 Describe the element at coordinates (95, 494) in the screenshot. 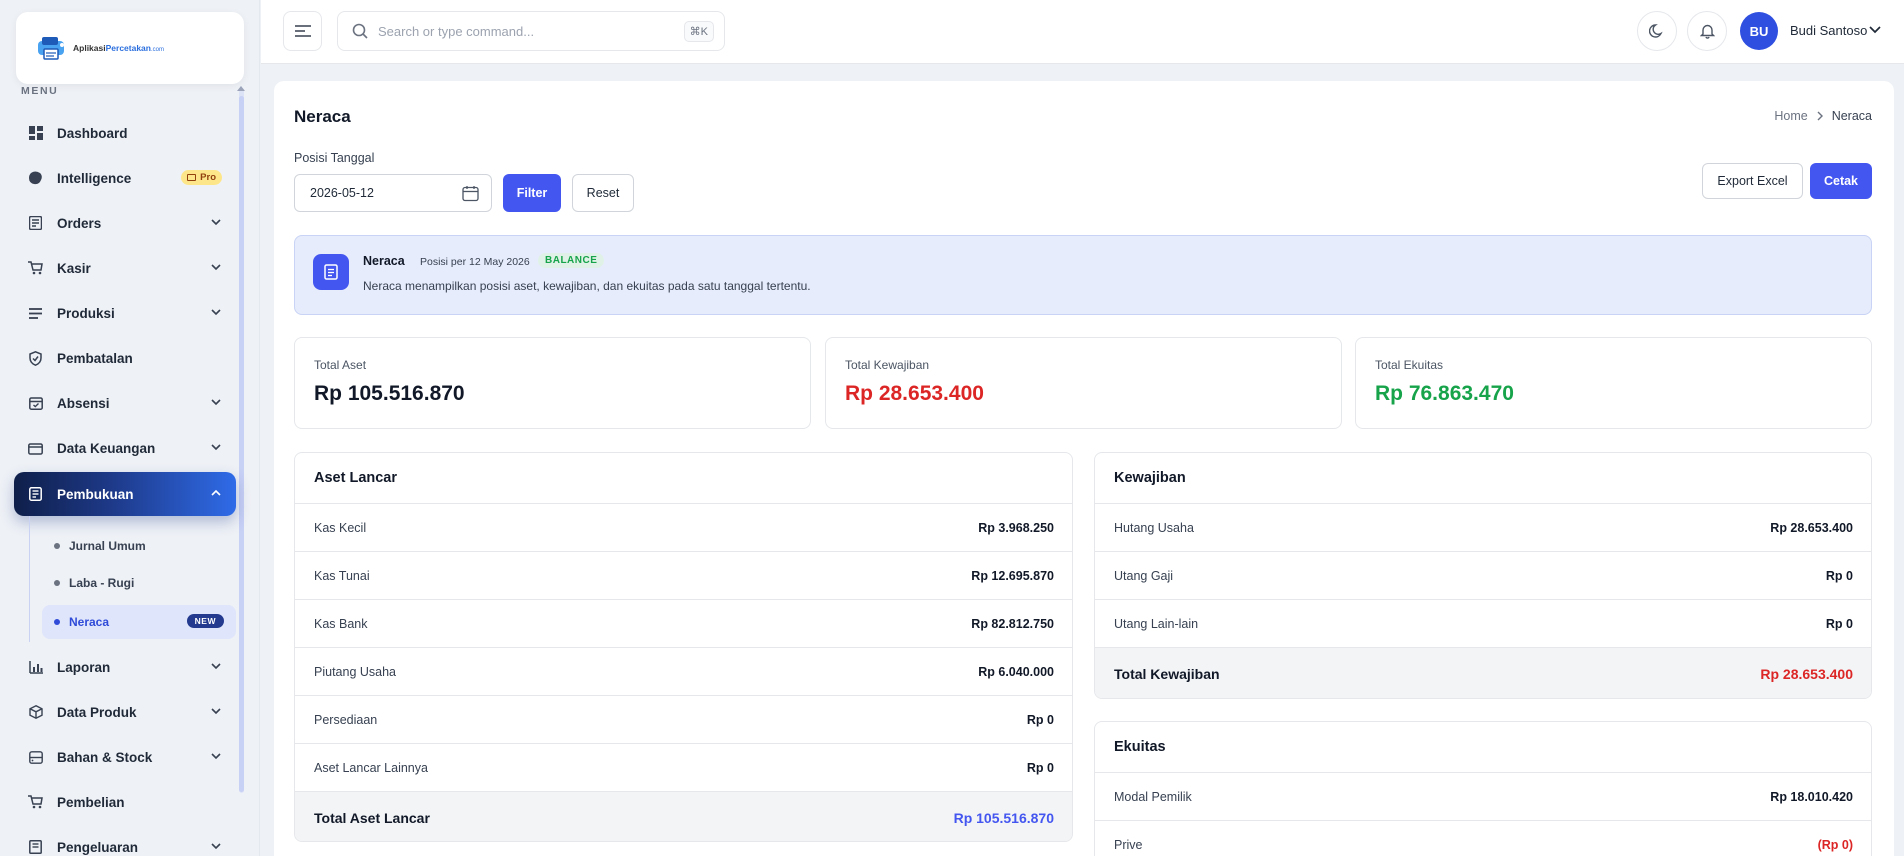

I see `sidebar-item-label: Pembukuan` at that location.